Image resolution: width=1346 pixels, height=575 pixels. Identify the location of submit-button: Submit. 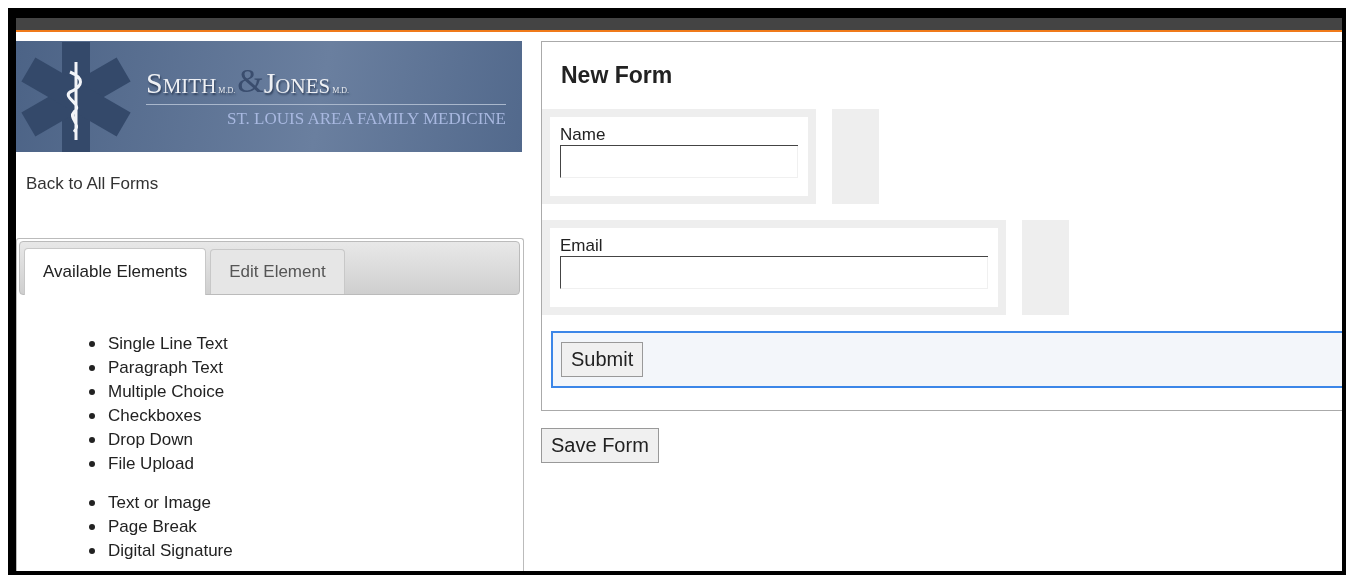
(602, 359).